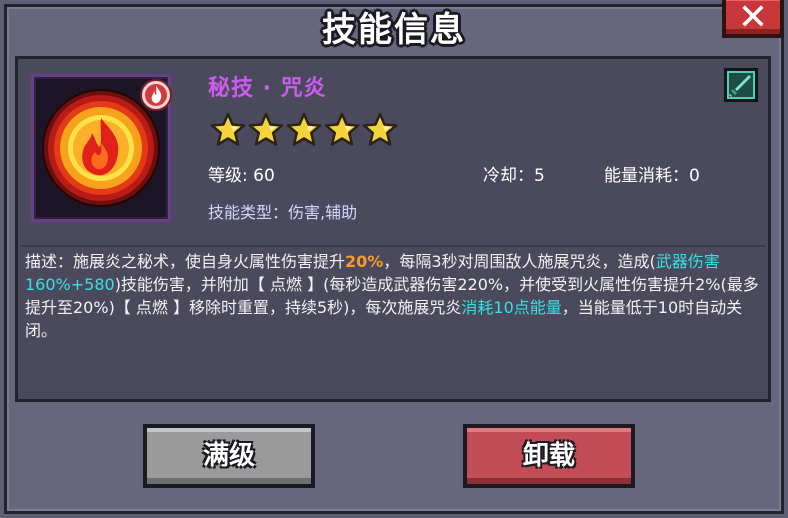 The width and height of the screenshot is (788, 518). What do you see at coordinates (185, 261) in the screenshot?
I see `description-text: 描述：施展炎之秘术，使自身火属性伤害提升` at bounding box center [185, 261].